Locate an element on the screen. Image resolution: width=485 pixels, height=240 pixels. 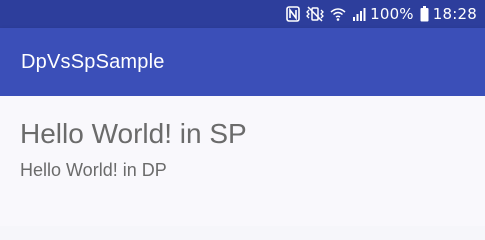
signal-icon is located at coordinates (359, 14).